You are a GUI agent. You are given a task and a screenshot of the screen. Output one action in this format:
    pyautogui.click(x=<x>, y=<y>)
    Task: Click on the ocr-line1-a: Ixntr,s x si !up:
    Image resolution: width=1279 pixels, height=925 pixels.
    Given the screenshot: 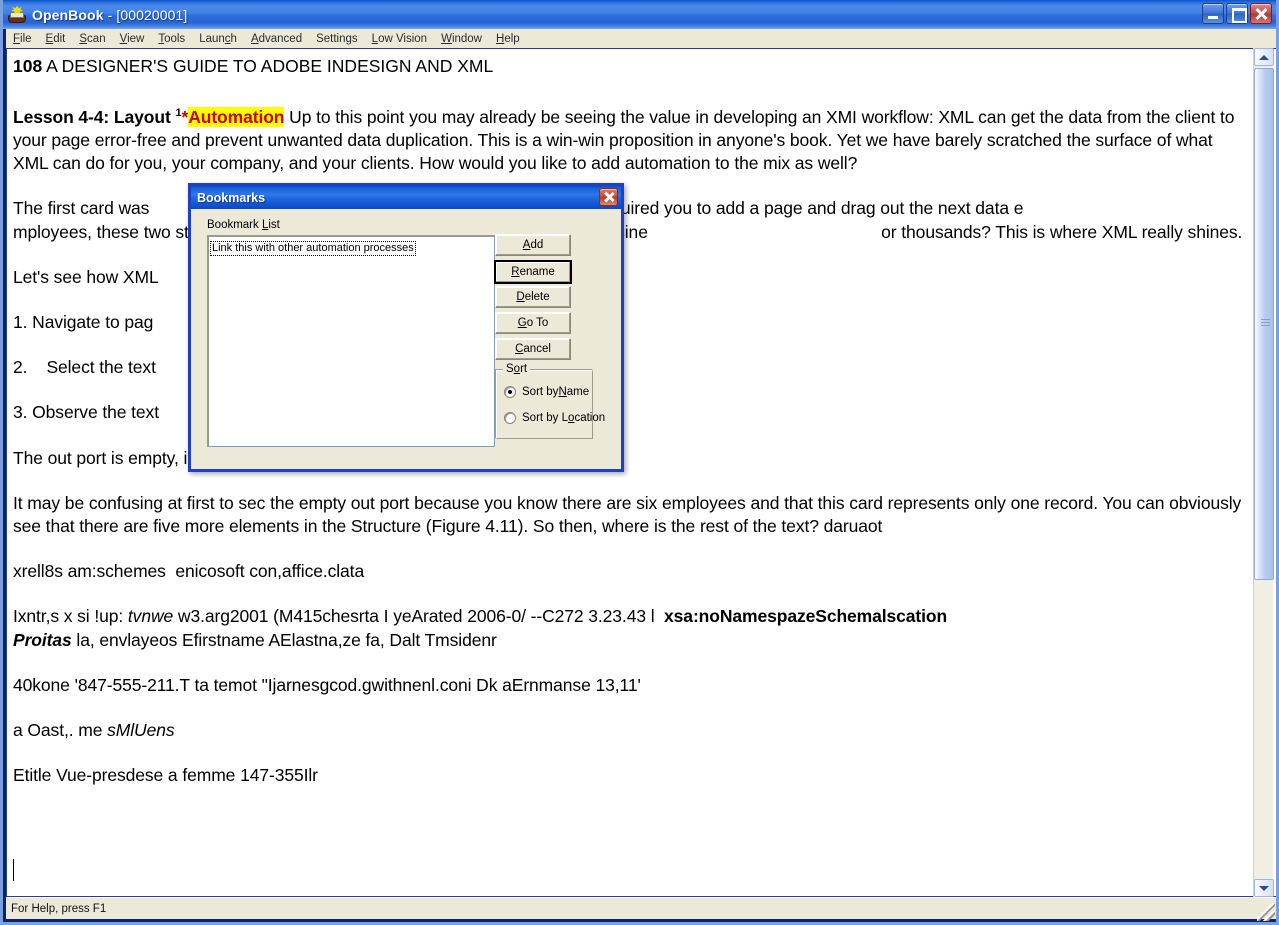 What is the action you would take?
    pyautogui.click(x=70, y=616)
    